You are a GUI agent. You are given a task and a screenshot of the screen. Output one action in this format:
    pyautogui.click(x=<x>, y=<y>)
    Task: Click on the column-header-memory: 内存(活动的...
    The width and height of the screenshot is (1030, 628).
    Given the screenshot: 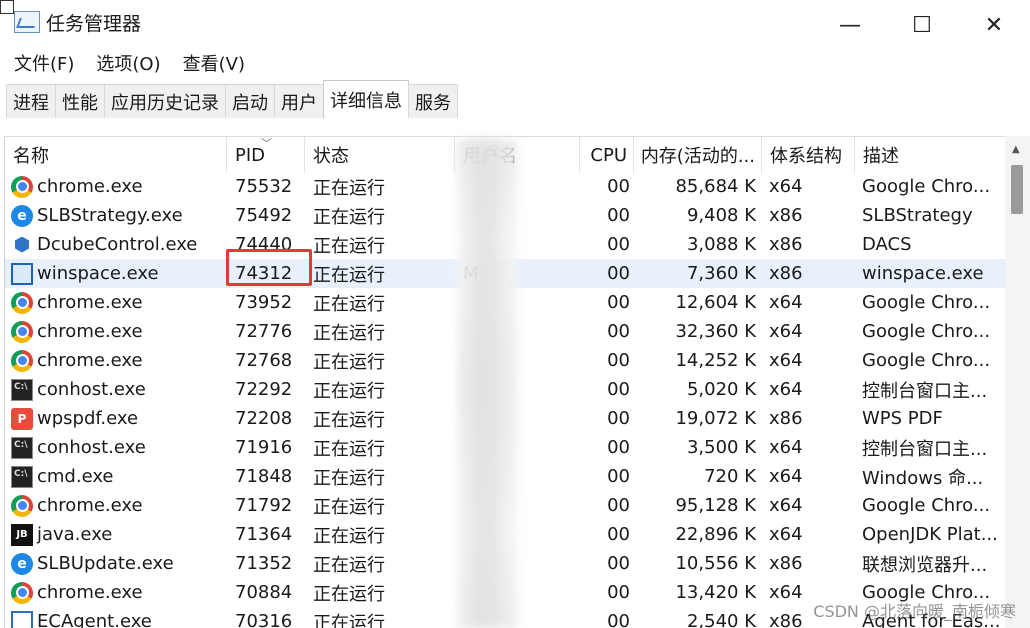 What is the action you would take?
    pyautogui.click(x=698, y=155)
    